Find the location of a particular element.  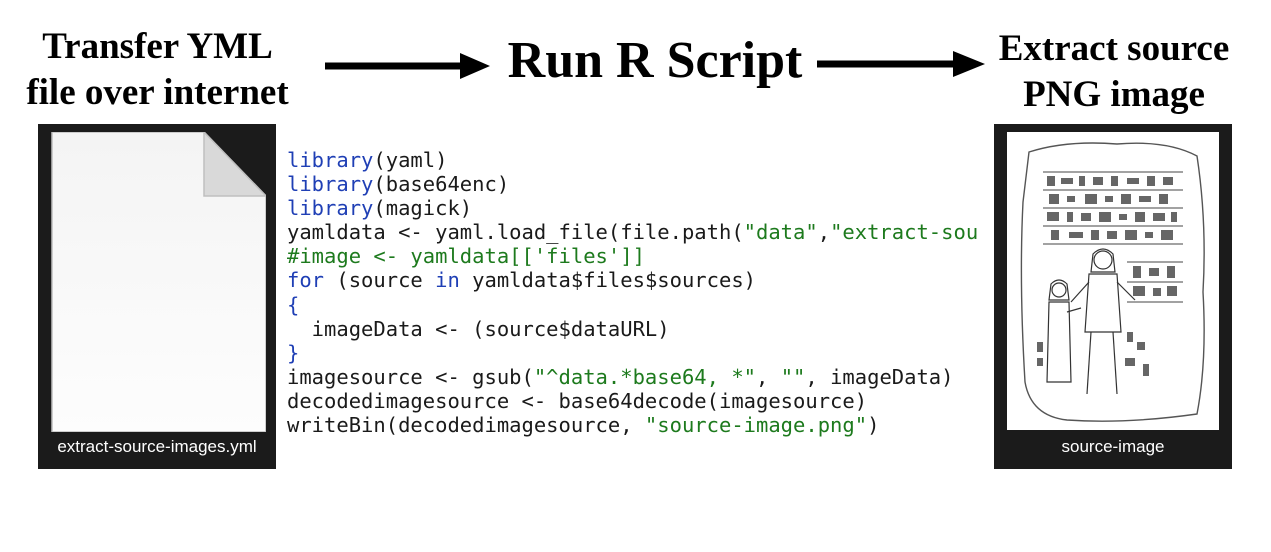

arrow-left-to-middle is located at coordinates (407, 66).